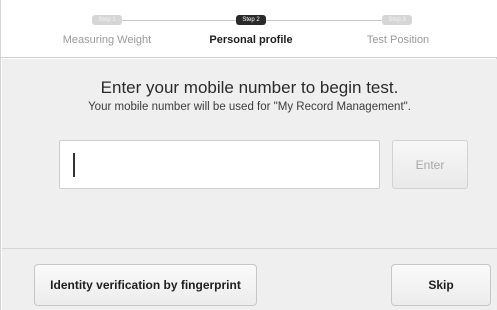 Image resolution: width=497 pixels, height=310 pixels. What do you see at coordinates (107, 20) in the screenshot?
I see `step-1-badge: Step 1` at bounding box center [107, 20].